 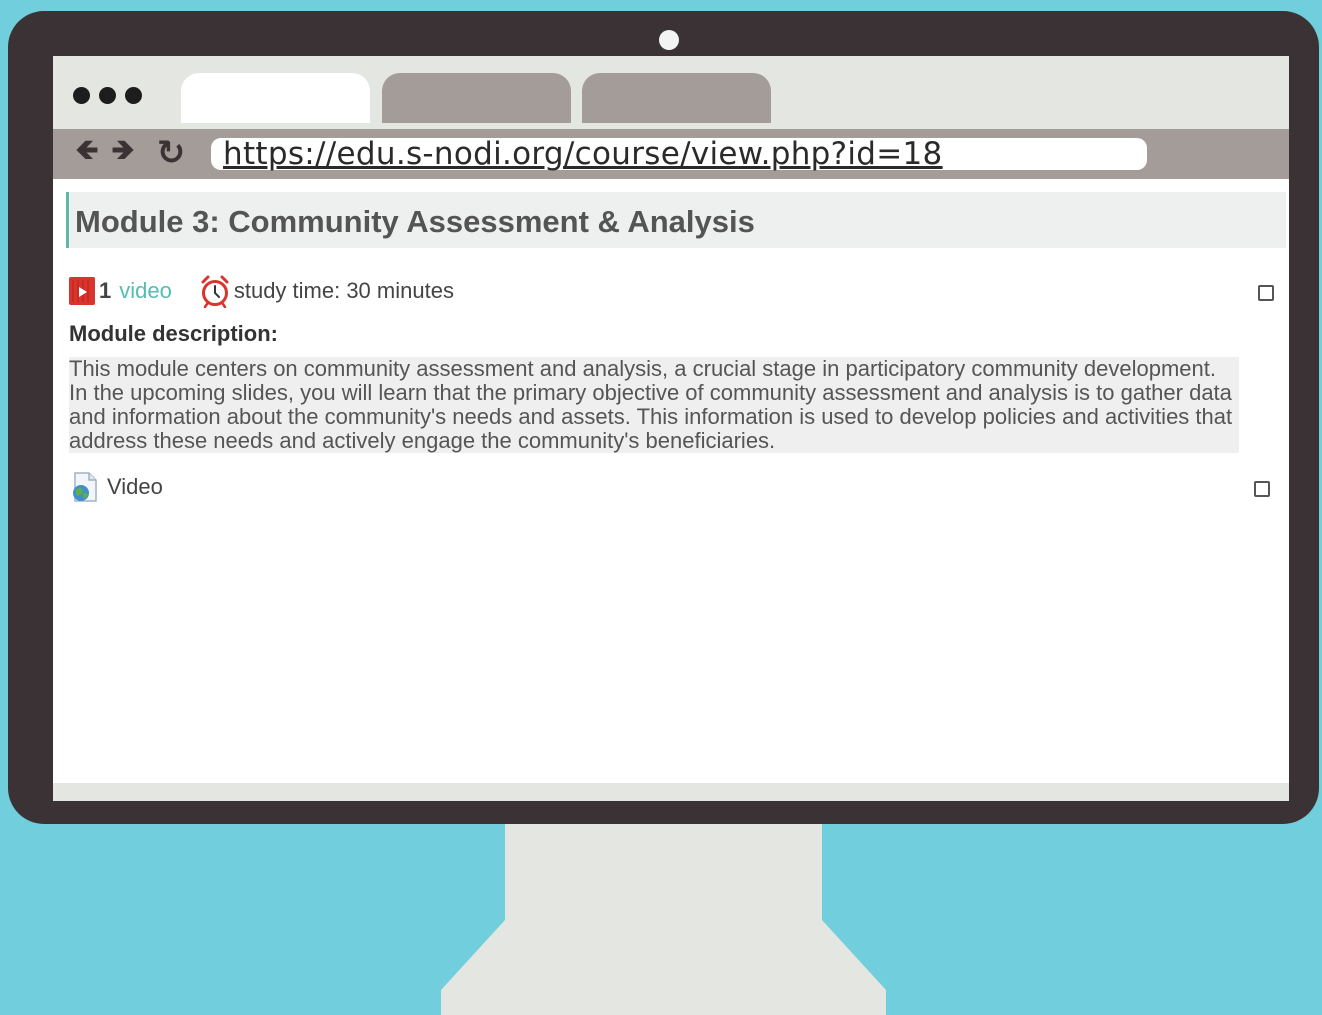 I want to click on window-controls, so click(x=107, y=95).